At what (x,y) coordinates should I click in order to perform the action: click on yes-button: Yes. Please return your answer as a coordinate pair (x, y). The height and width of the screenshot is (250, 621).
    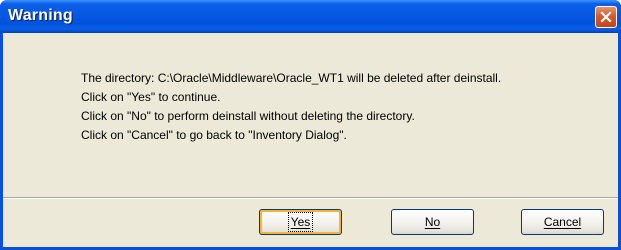
    Looking at the image, I should click on (300, 222).